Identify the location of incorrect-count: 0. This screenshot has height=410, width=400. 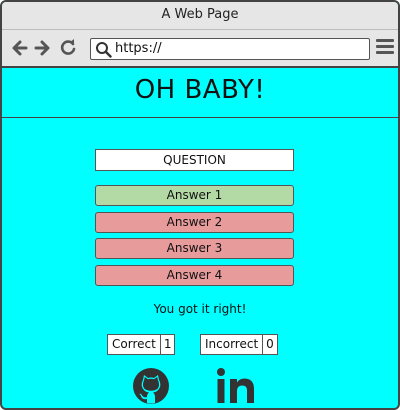
(270, 344).